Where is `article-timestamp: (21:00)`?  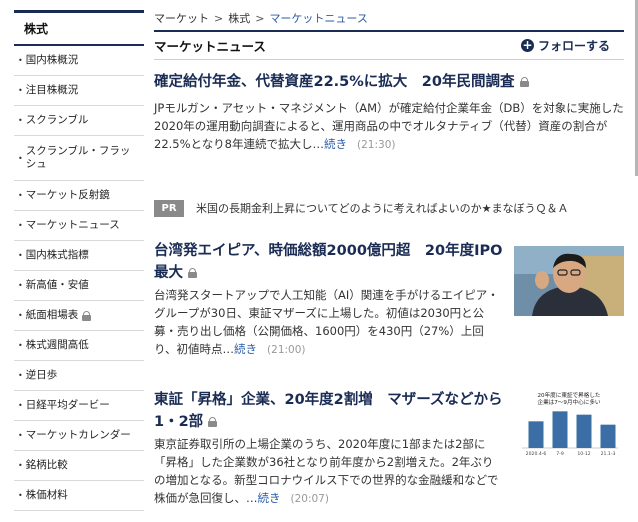
article-timestamp: (21:00) is located at coordinates (286, 350).